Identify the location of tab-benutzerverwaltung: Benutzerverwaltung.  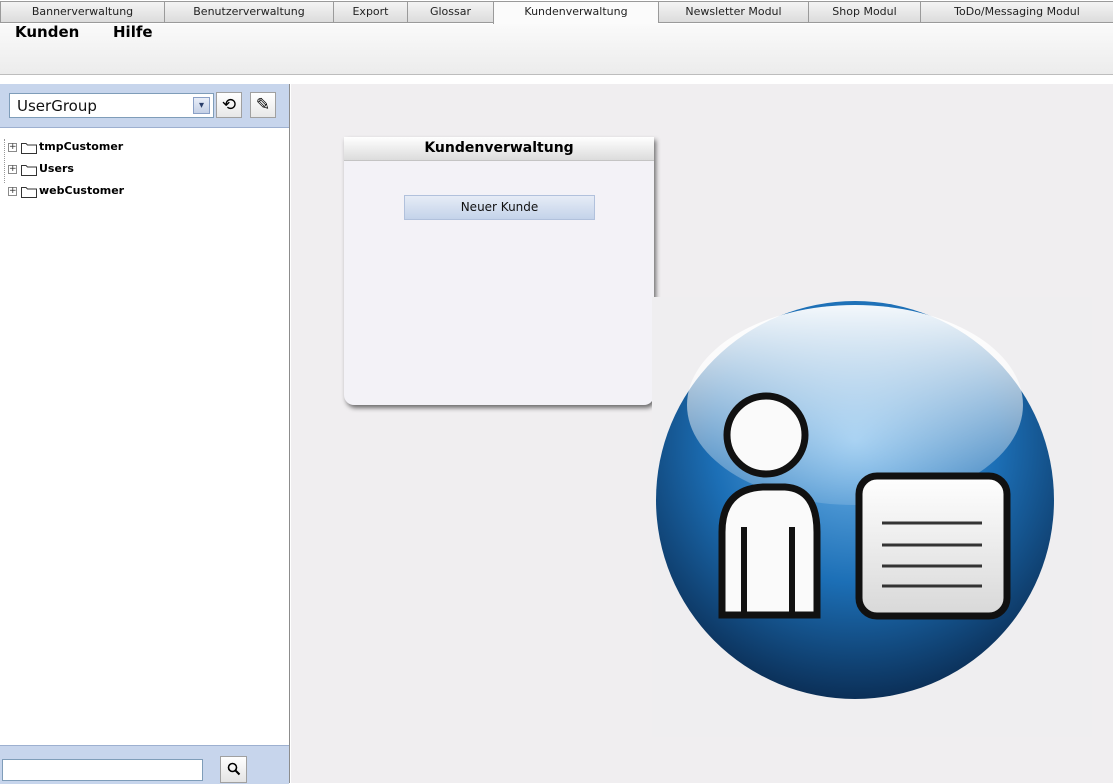
(248, 12).